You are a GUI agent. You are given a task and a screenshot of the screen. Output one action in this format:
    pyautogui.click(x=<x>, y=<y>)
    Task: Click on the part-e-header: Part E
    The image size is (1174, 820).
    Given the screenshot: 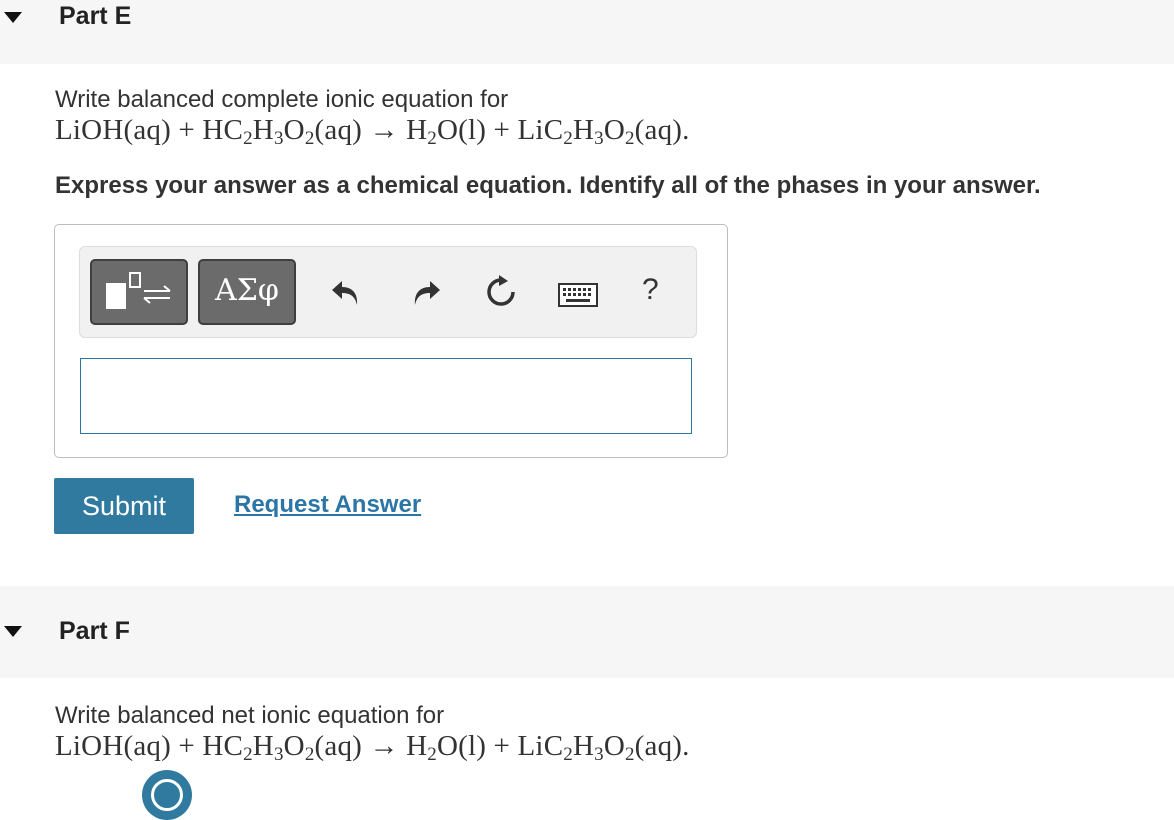 What is the action you would take?
    pyautogui.click(x=587, y=32)
    